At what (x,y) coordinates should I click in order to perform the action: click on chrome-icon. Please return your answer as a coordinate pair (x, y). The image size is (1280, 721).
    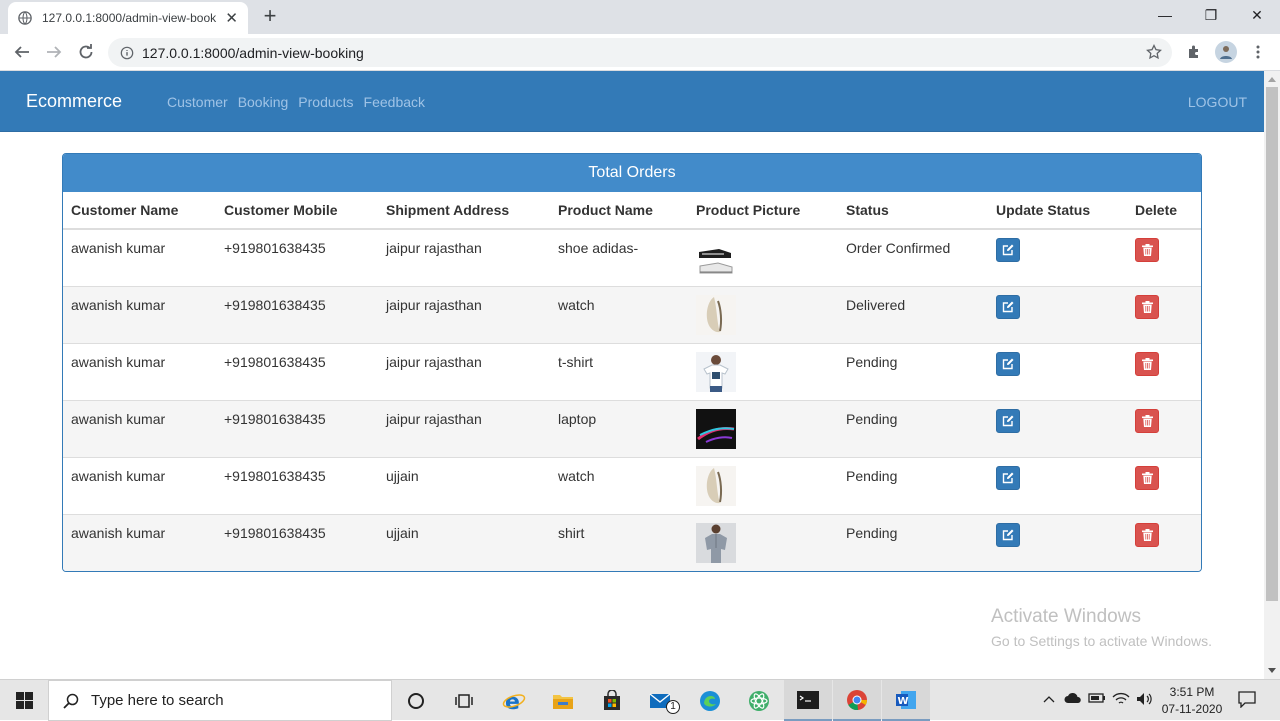
    Looking at the image, I should click on (857, 700).